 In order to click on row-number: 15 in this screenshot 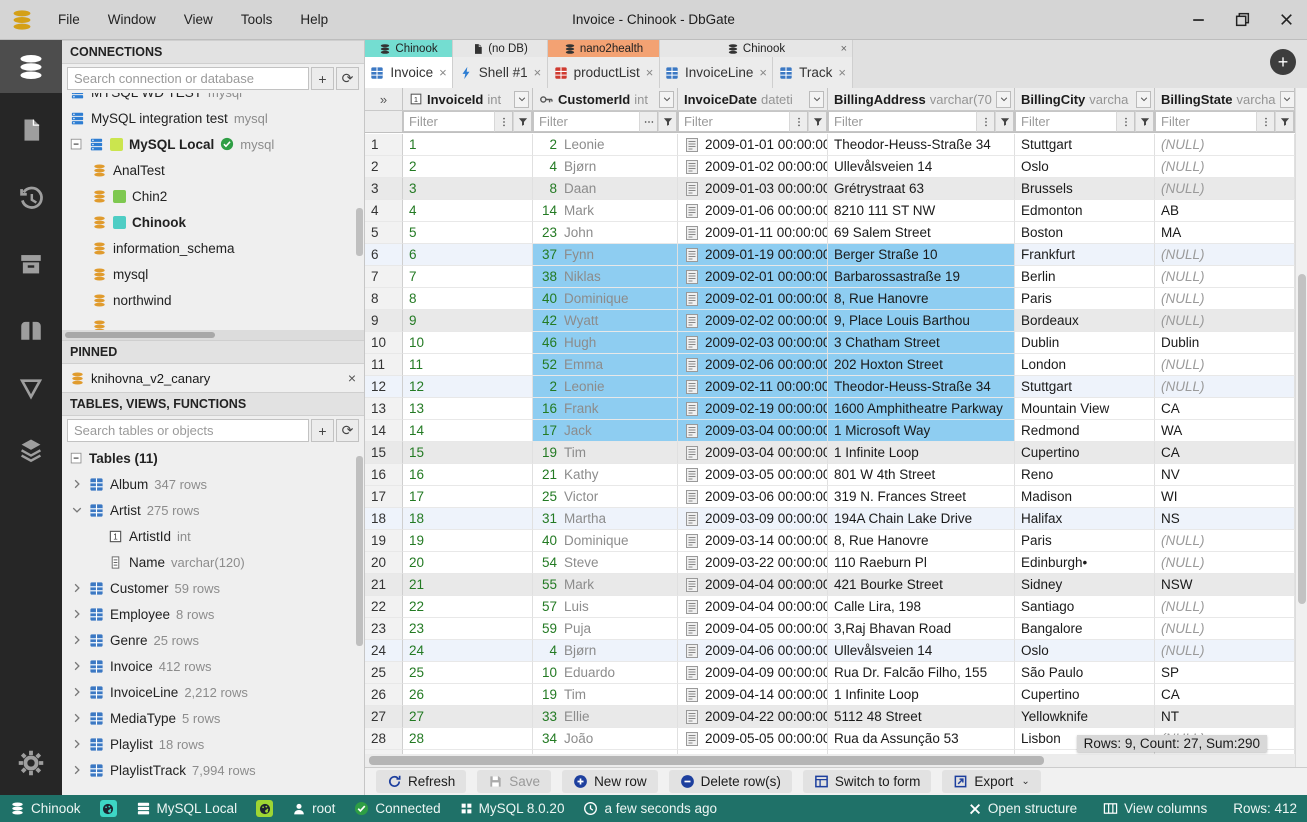, I will do `click(384, 453)`.